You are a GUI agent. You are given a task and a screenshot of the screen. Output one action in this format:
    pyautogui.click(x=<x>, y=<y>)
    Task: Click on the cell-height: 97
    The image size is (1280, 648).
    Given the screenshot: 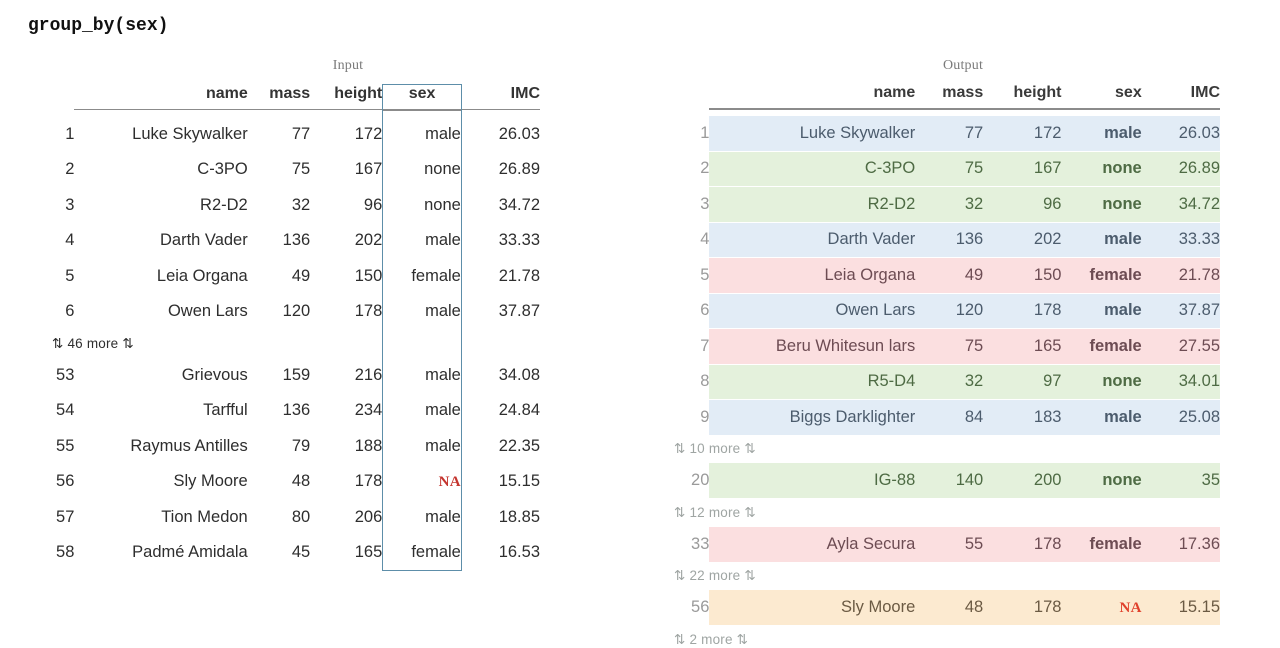 What is the action you would take?
    pyautogui.click(x=1022, y=382)
    